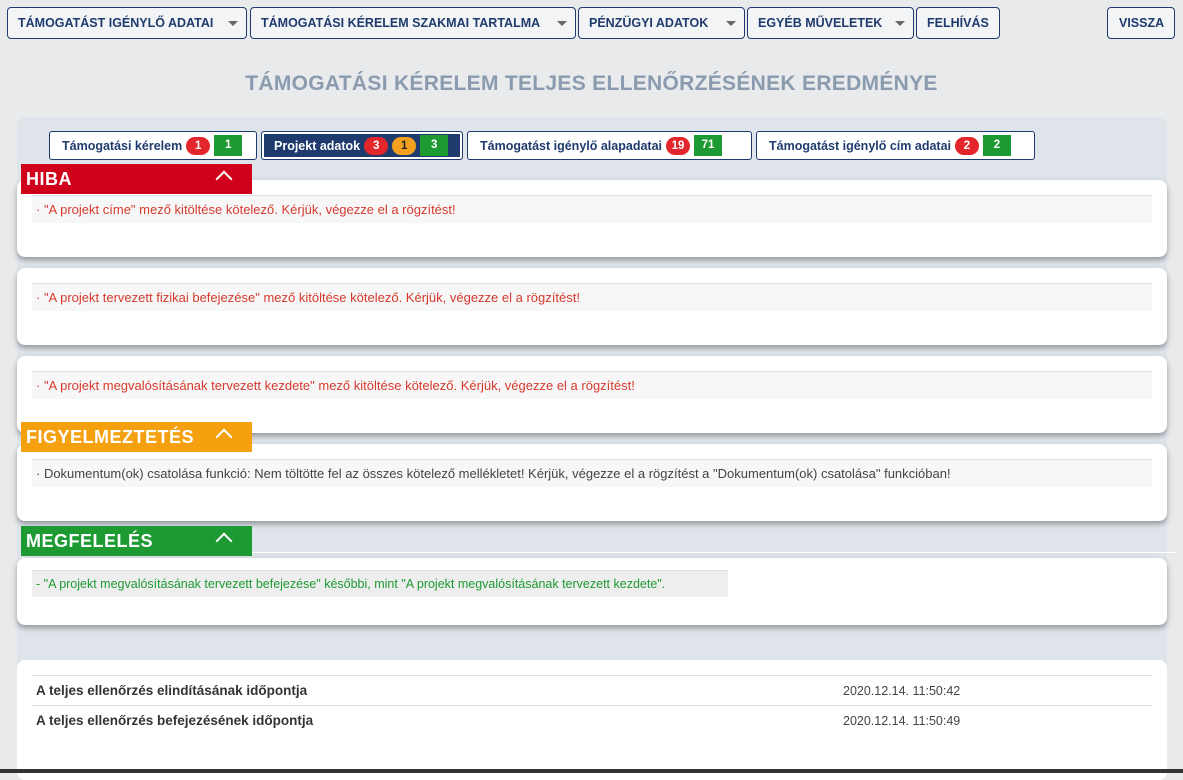 The width and height of the screenshot is (1183, 780). Describe the element at coordinates (997, 145) in the screenshot. I see `ok-count-badge: 2` at that location.